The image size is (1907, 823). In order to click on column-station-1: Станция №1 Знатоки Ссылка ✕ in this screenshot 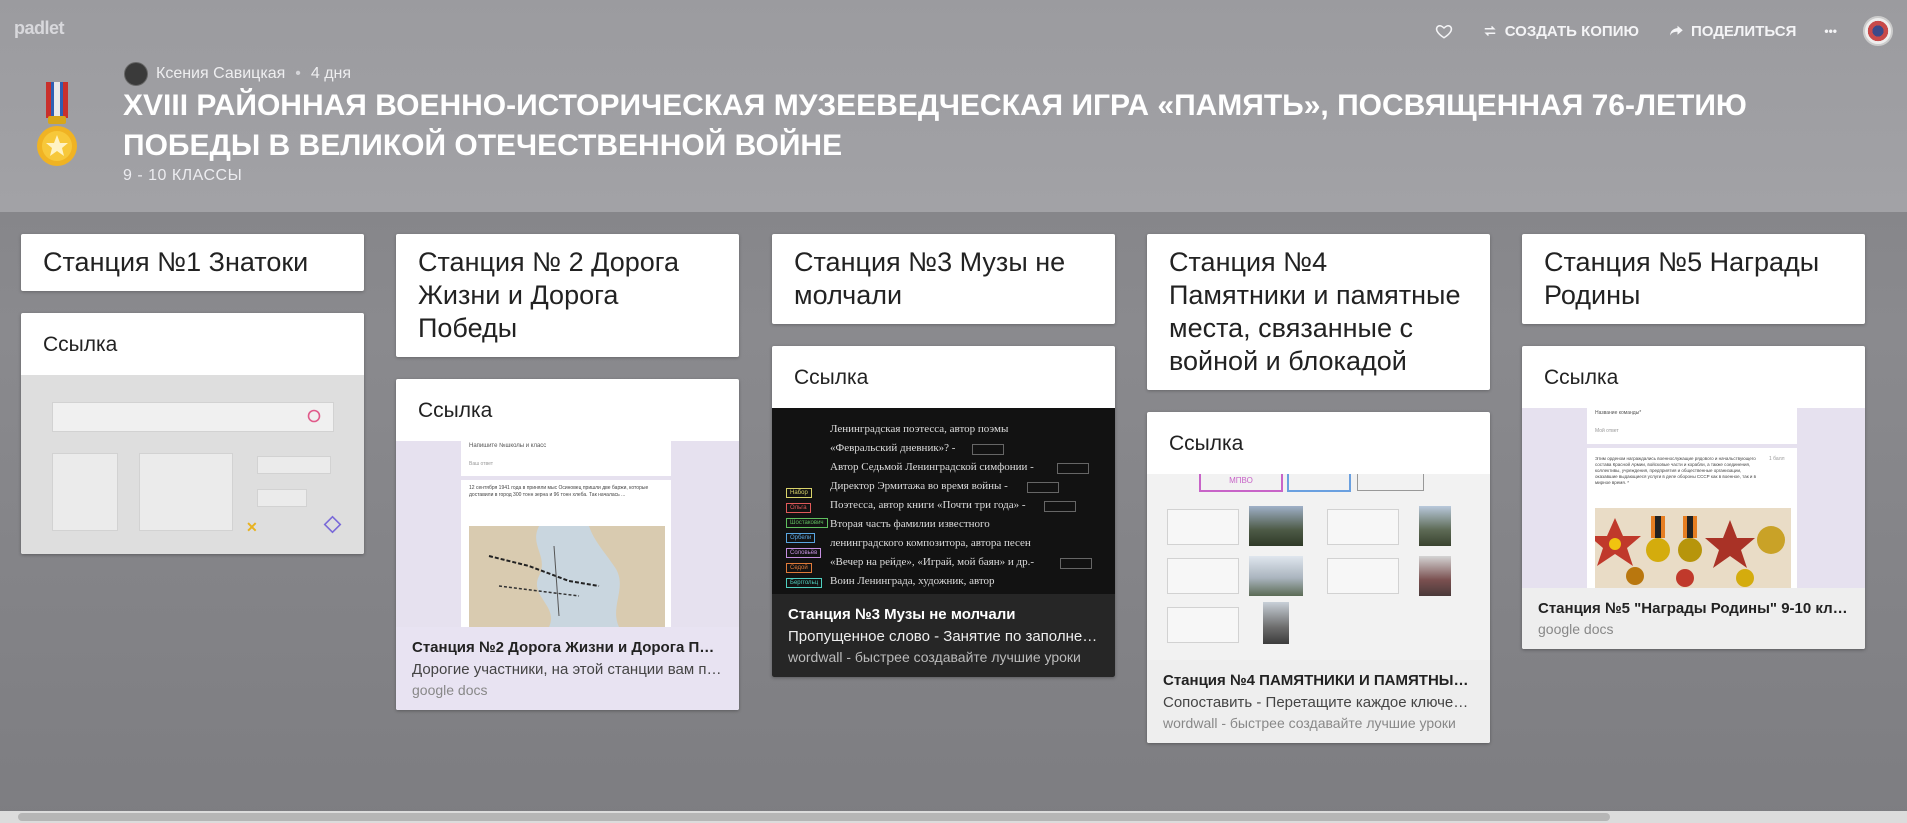, I will do `click(192, 394)`.